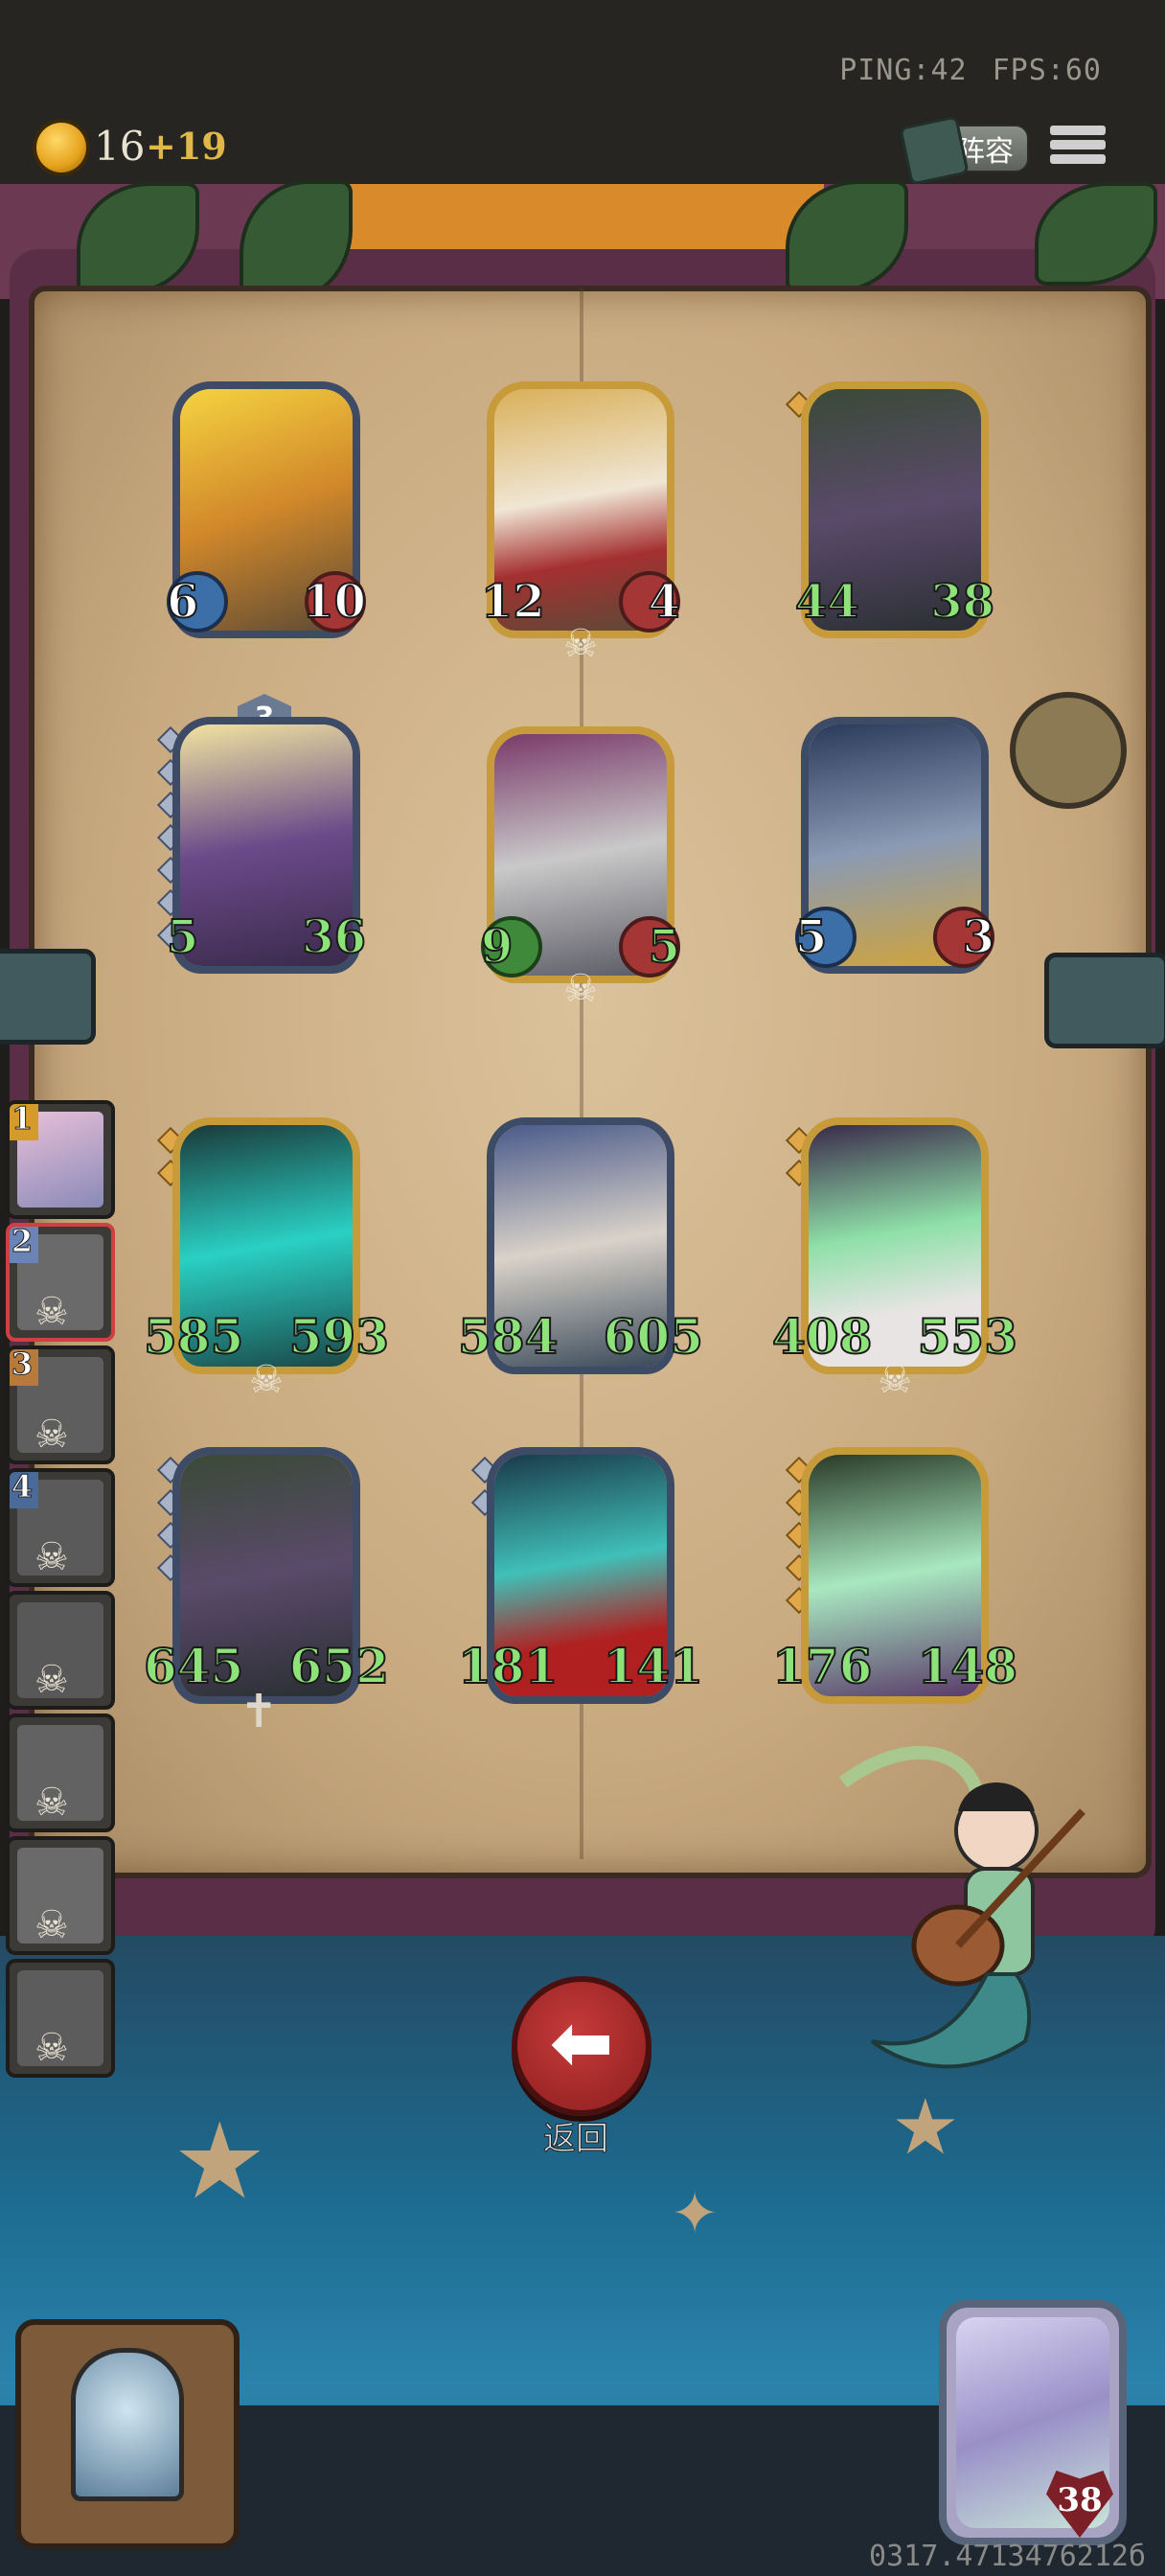  I want to click on back-button-label: 返回, so click(576, 2139).